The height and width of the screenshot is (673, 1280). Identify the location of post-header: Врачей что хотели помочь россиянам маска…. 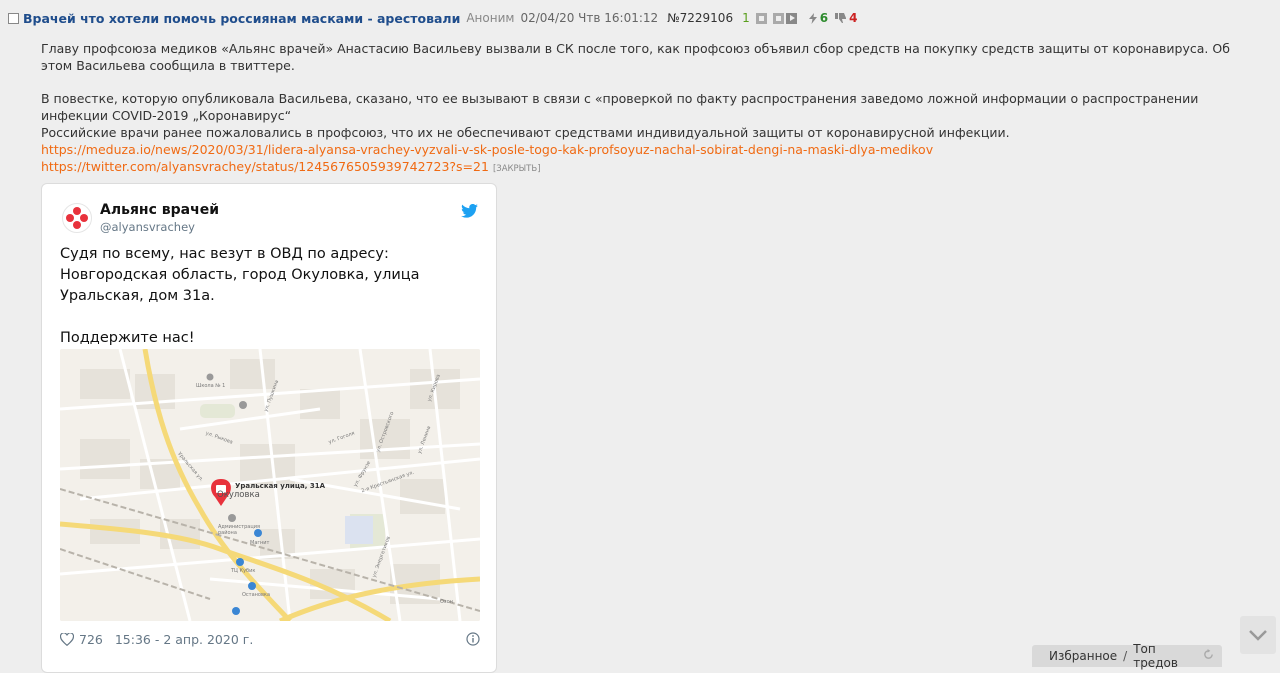
(432, 18).